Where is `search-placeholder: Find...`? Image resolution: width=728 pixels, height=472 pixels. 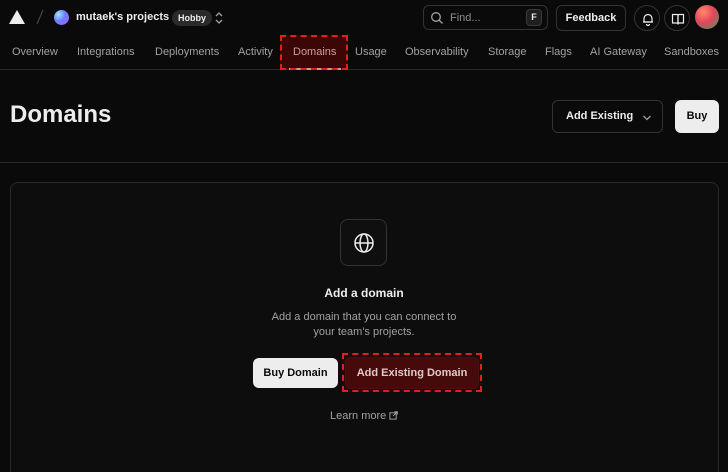 search-placeholder: Find... is located at coordinates (465, 18).